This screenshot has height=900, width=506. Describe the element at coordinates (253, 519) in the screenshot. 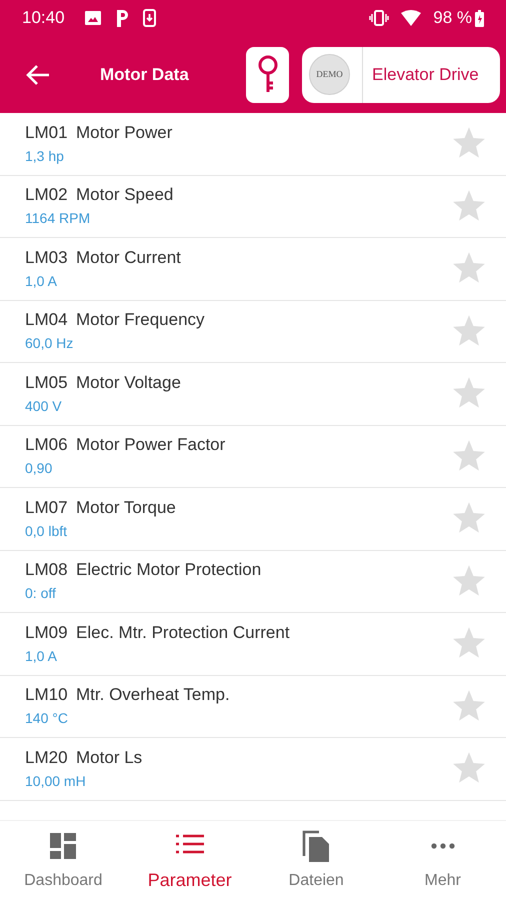

I see `parameter-row: LM07 Motor Torque 0,0 lbft` at that location.